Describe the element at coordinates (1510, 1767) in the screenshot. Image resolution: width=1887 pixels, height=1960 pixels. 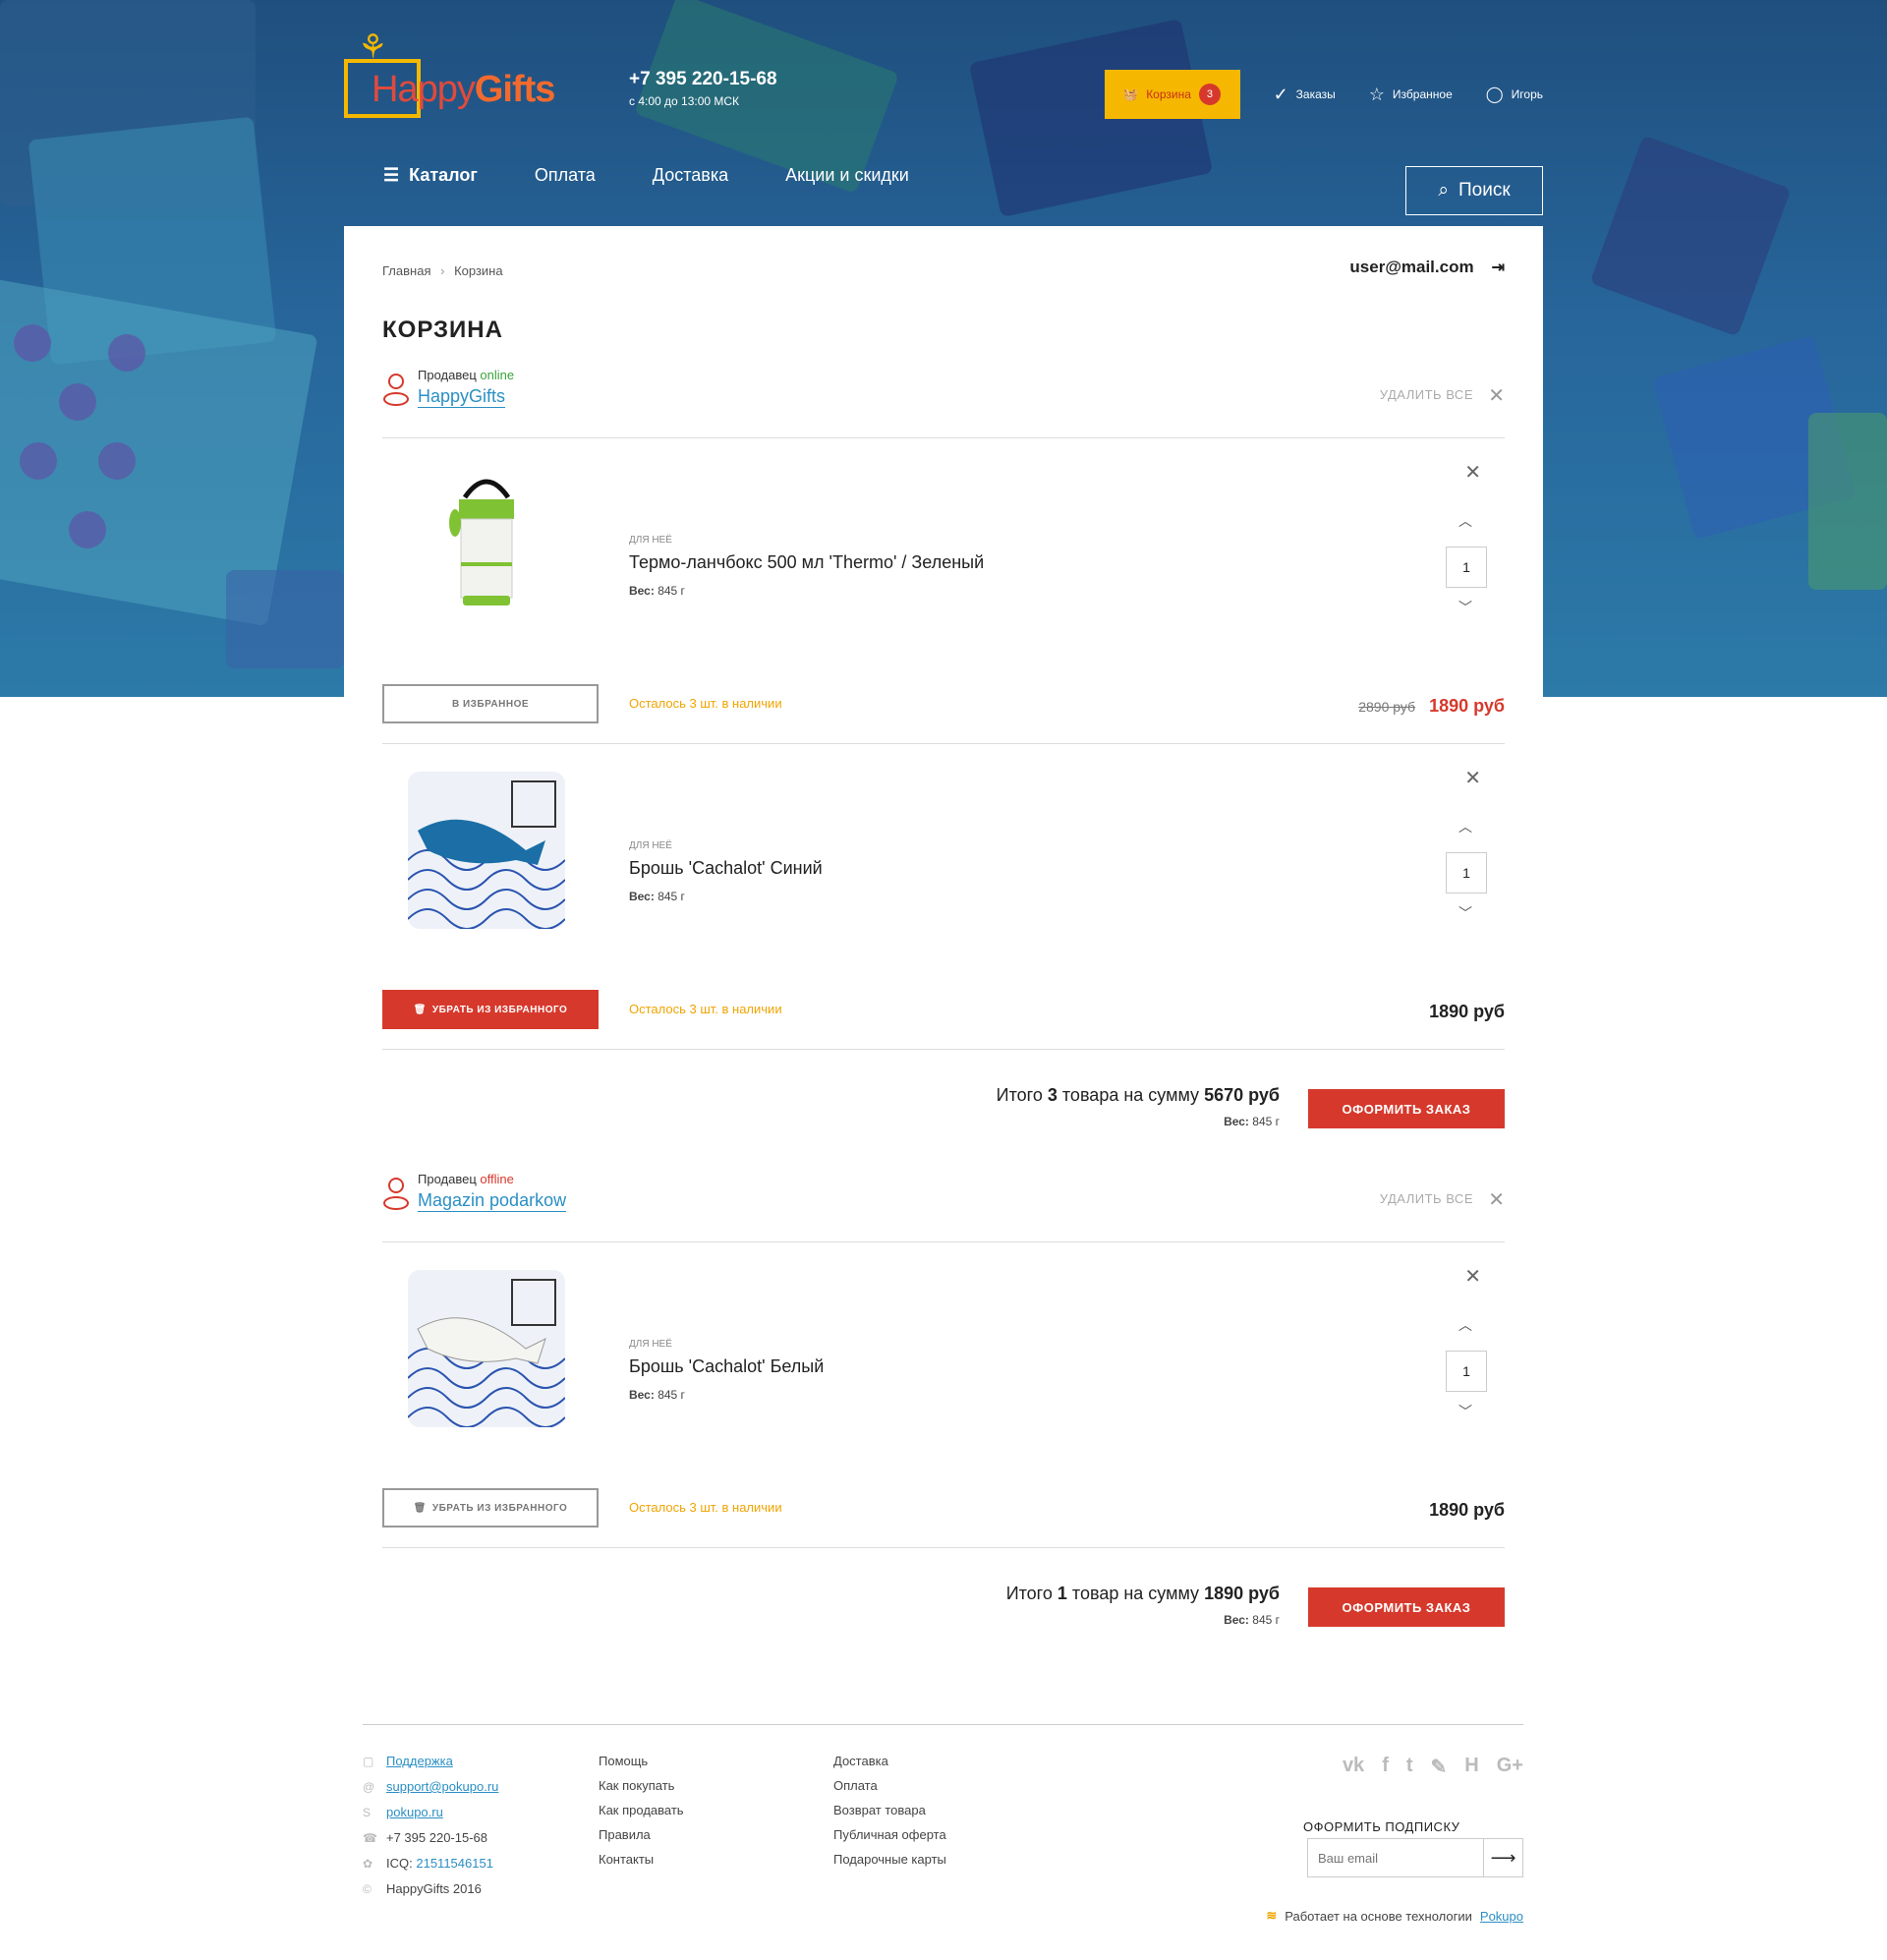
I see `googleplus-icon: G+` at that location.